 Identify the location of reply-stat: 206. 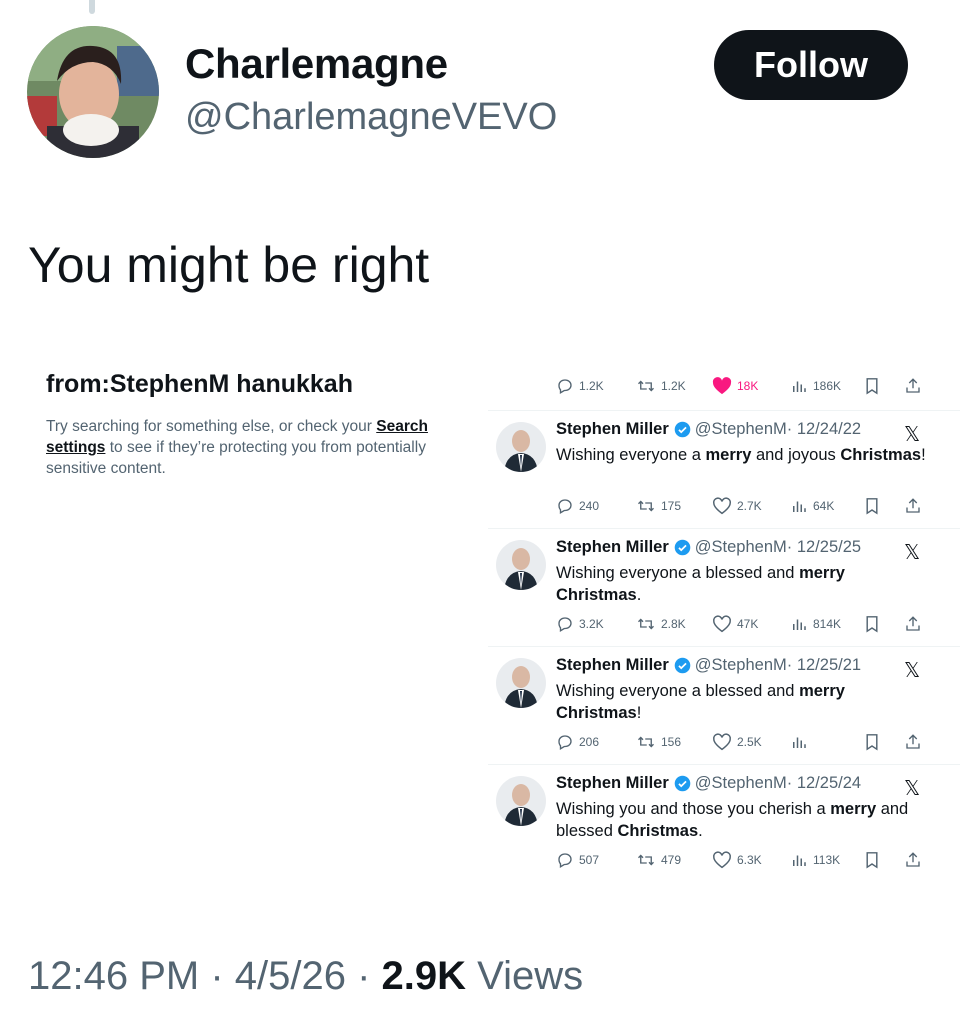
(577, 742).